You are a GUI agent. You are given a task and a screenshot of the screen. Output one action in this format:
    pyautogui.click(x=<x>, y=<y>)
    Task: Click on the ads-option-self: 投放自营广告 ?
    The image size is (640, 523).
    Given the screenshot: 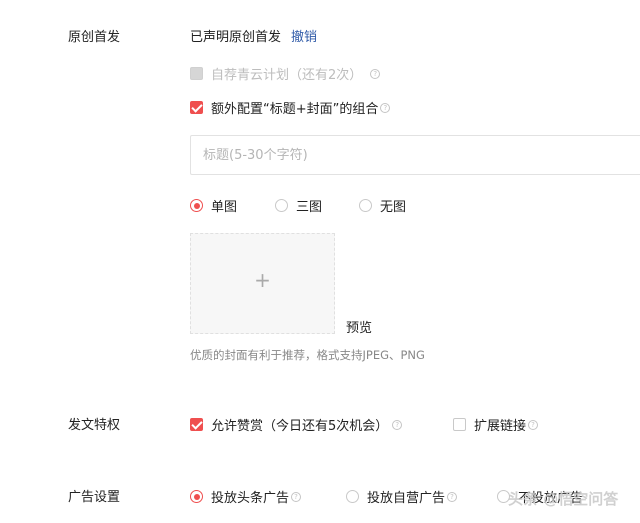 What is the action you would take?
    pyautogui.click(x=402, y=496)
    